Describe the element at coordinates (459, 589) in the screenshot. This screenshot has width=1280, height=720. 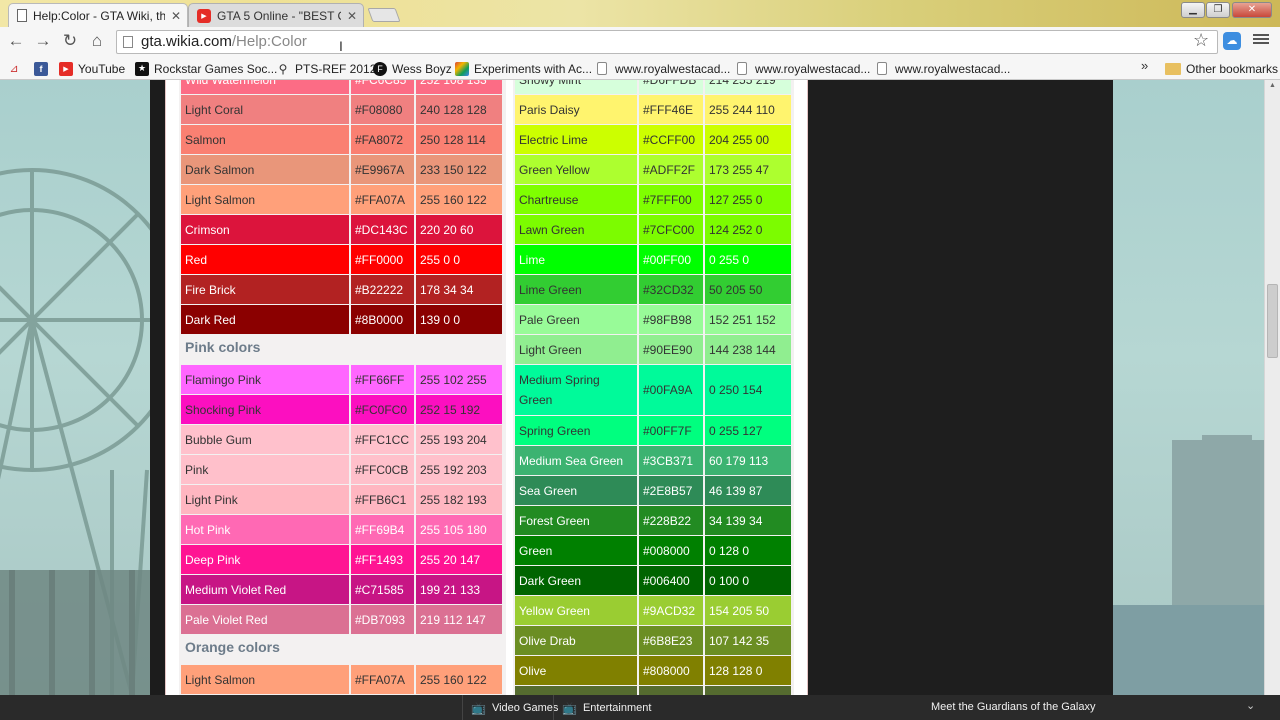
I see `color-rgb-cell: 199 21 133` at that location.